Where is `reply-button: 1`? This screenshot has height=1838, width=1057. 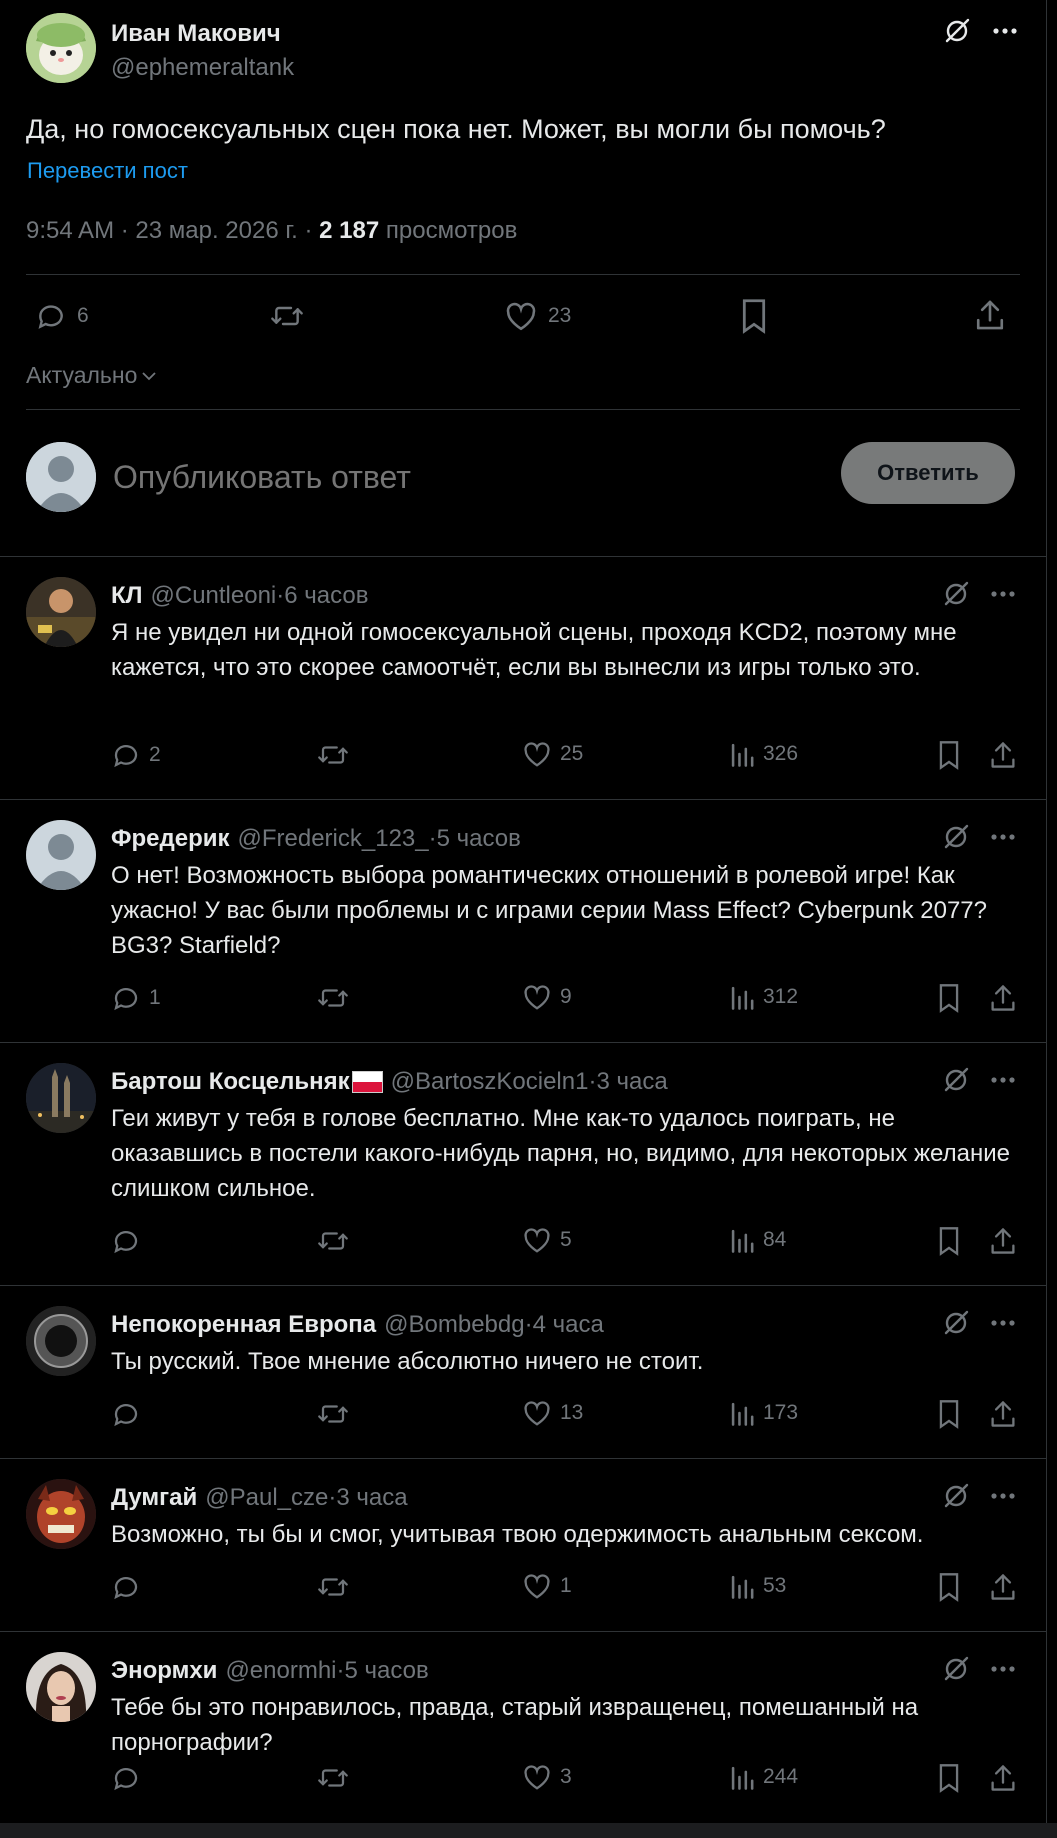
reply-button: 1 is located at coordinates (136, 998).